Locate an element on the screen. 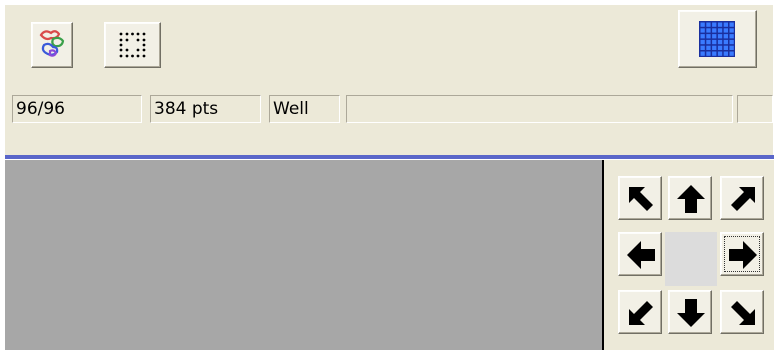  arrow-up-right-icon is located at coordinates (743, 199).